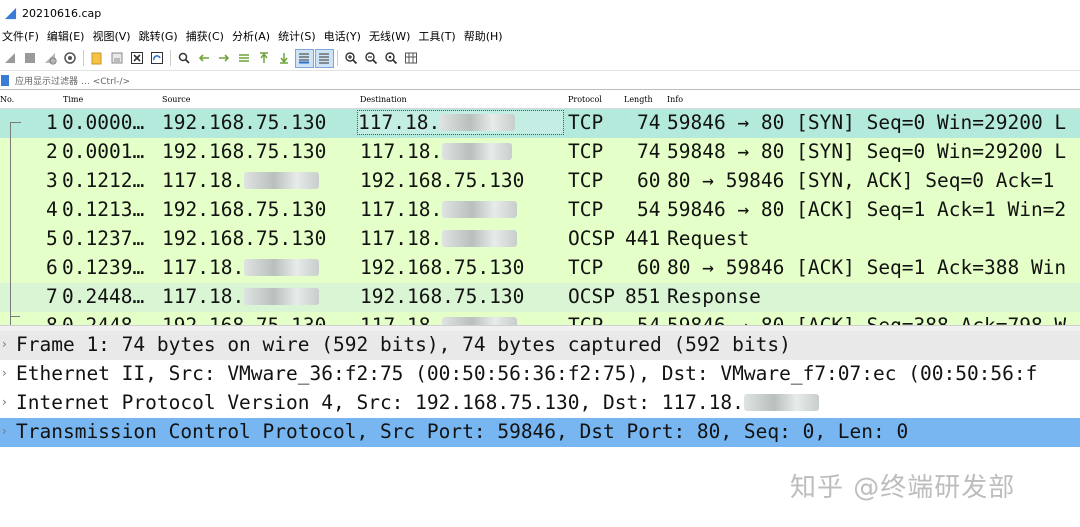 The image size is (1080, 527). I want to click on auto-scroll-icon, so click(304, 58).